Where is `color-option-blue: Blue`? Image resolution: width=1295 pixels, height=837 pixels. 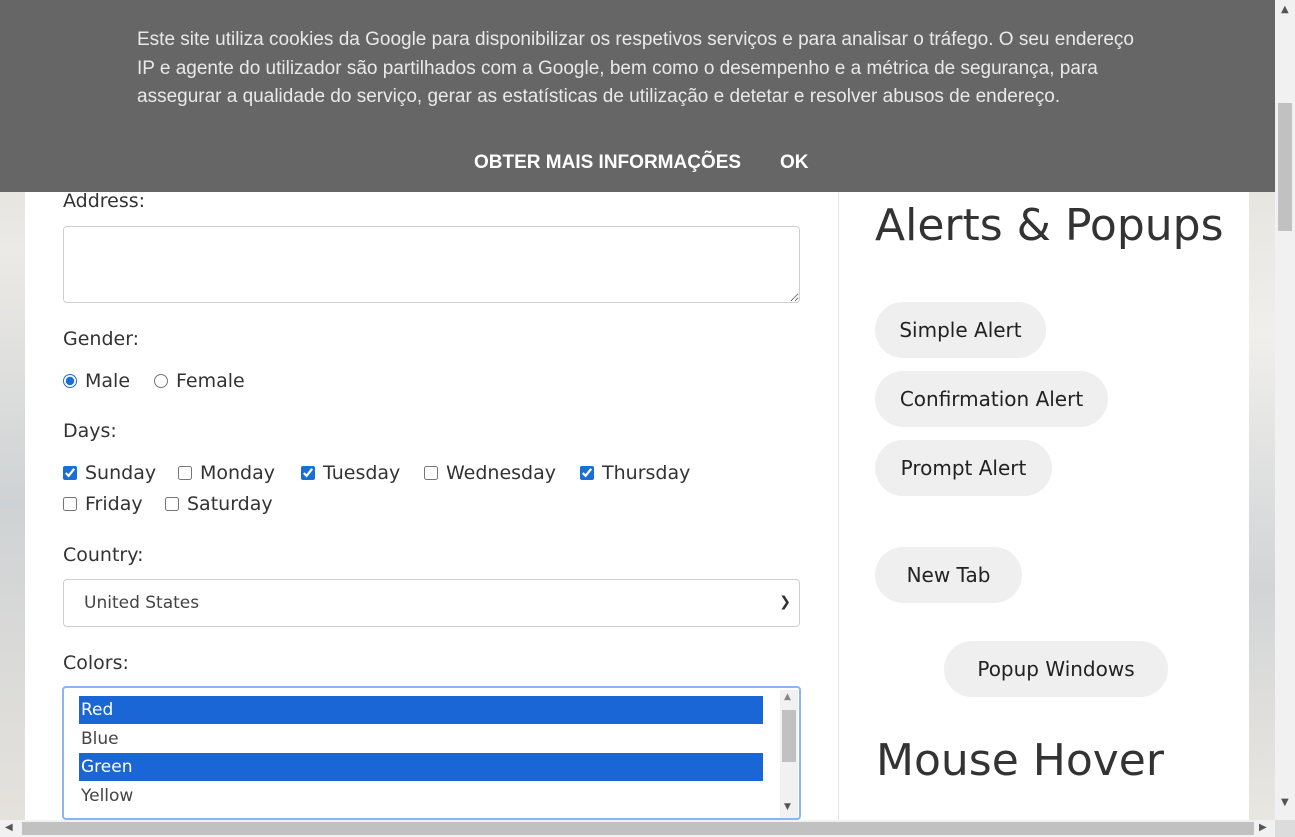 color-option-blue: Blue is located at coordinates (421, 739).